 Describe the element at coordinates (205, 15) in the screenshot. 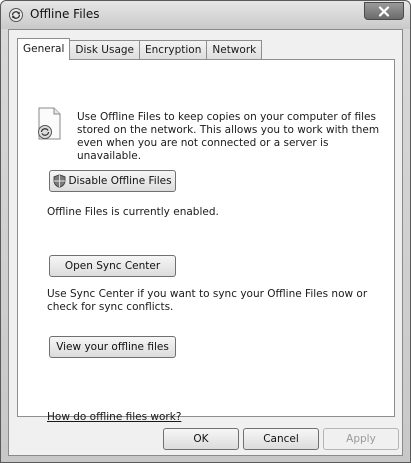

I see `title-bar: Offline Files` at that location.